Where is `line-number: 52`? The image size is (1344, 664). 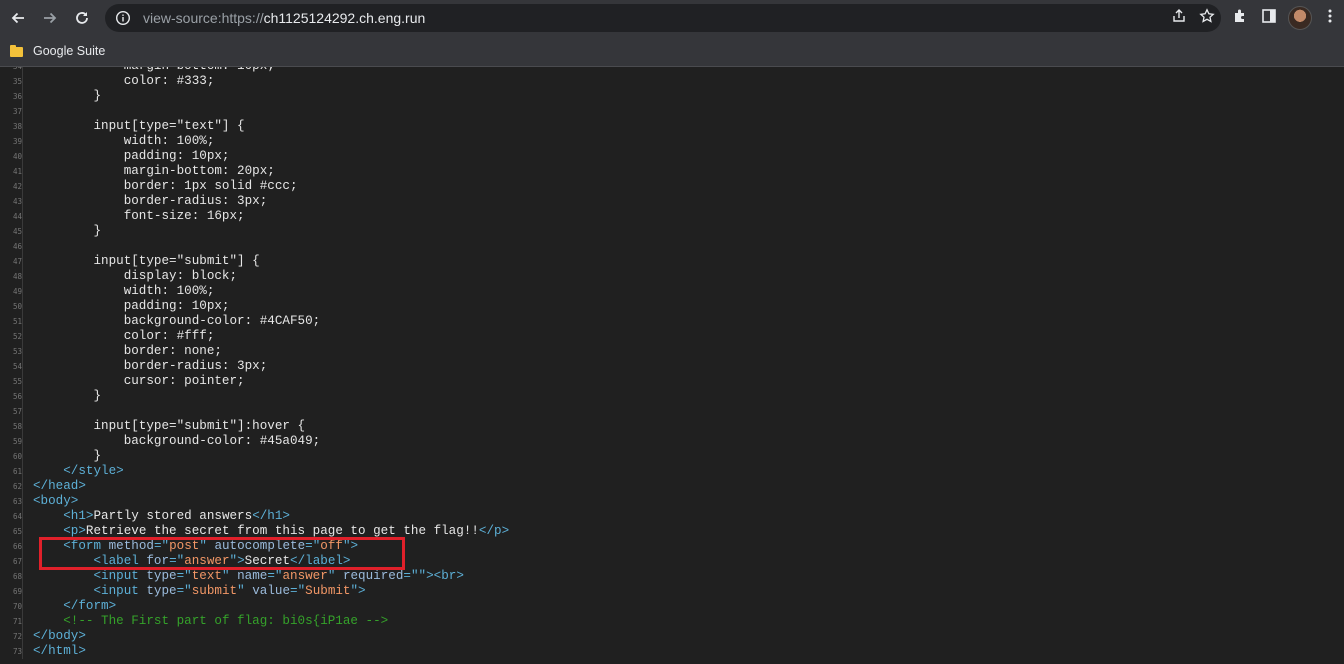 line-number: 52 is located at coordinates (11, 336).